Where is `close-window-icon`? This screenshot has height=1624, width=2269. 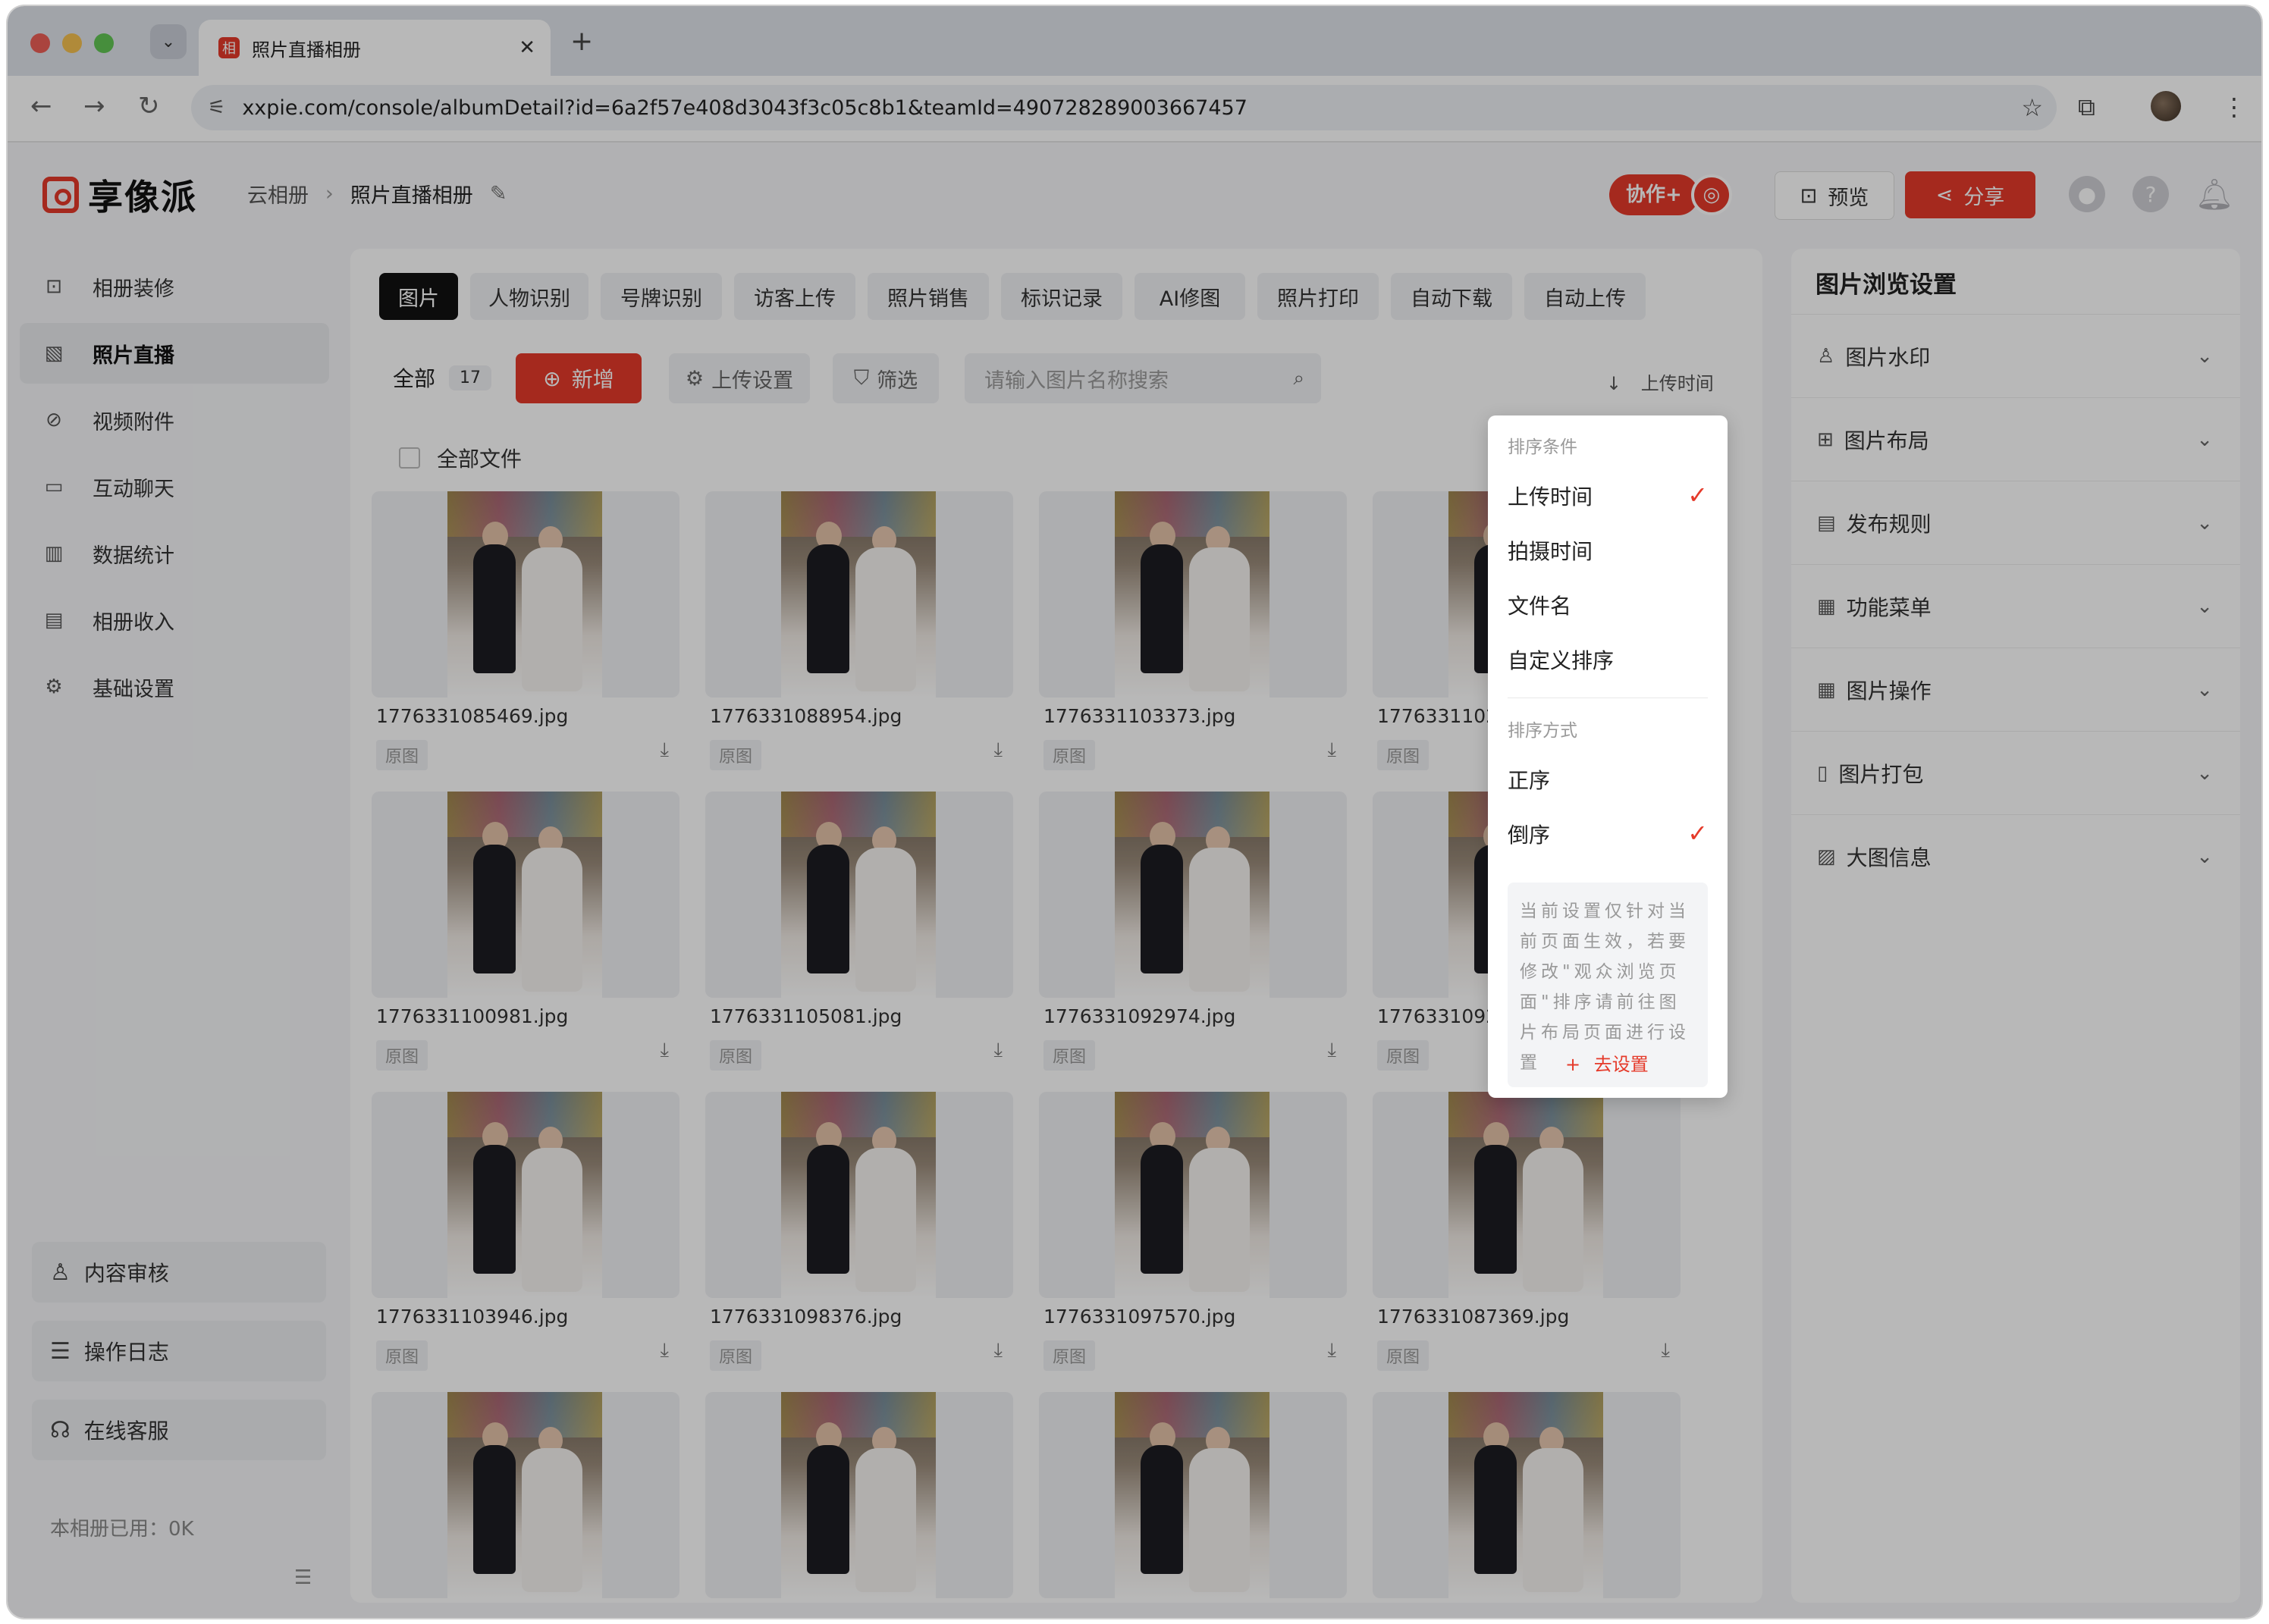
close-window-icon is located at coordinates (40, 43).